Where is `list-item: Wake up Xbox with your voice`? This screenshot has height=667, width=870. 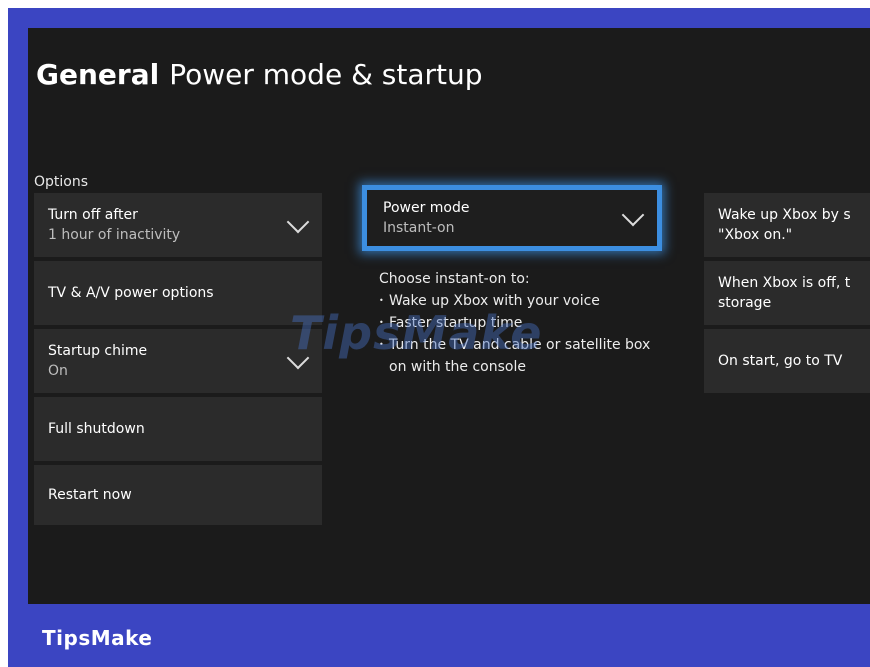
list-item: Wake up Xbox with your voice is located at coordinates (519, 301).